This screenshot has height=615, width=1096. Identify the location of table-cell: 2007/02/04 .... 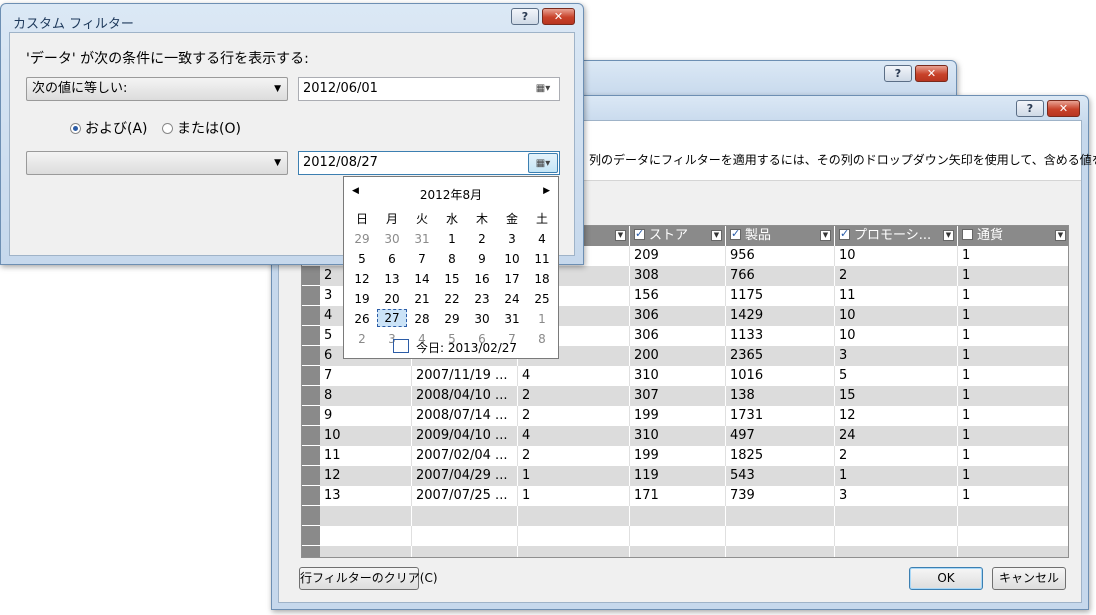
(465, 456).